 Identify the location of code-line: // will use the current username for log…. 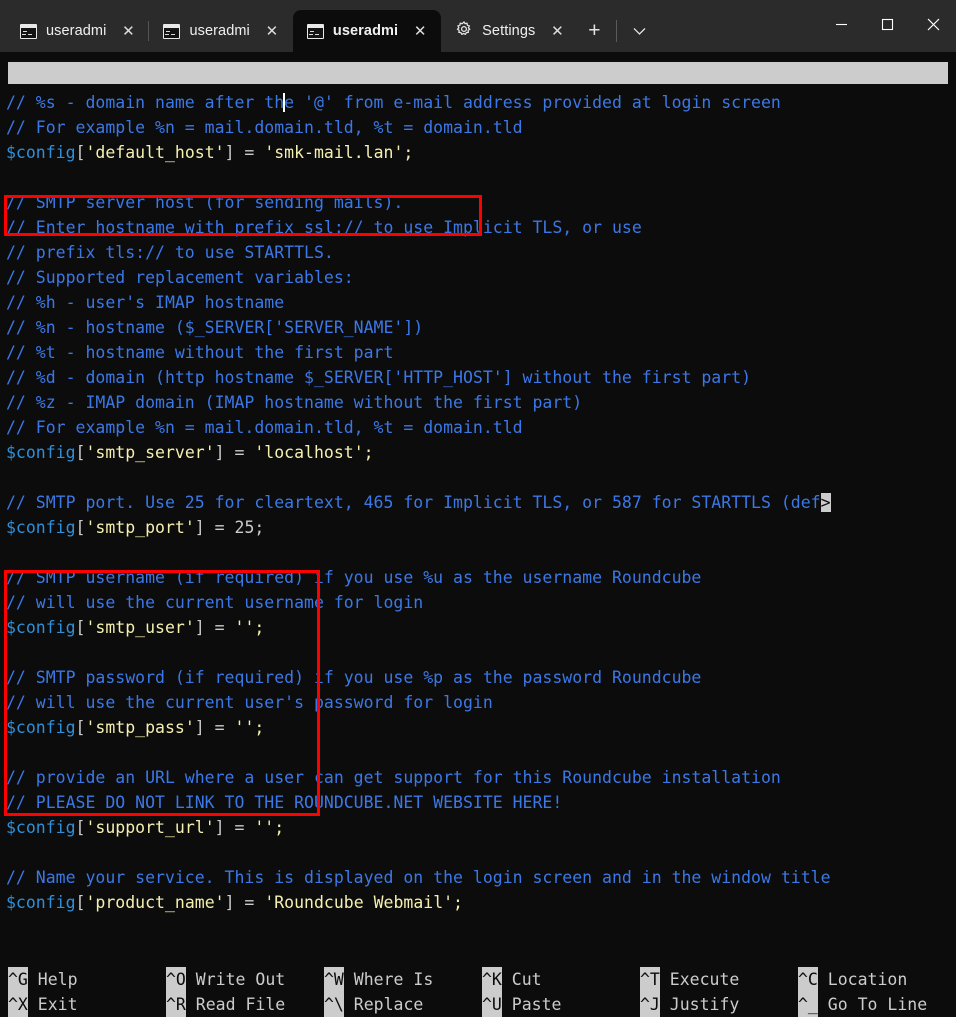
(481, 602).